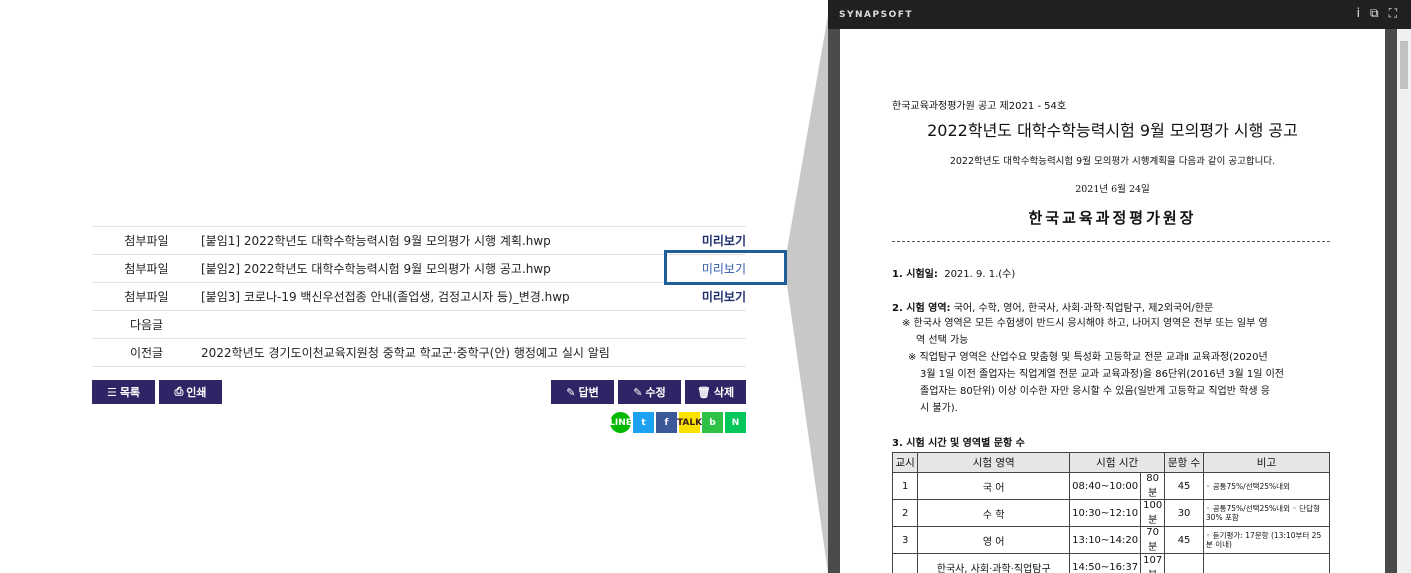  What do you see at coordinates (921, 308) in the screenshot?
I see `section-label: 2. 시험 영역:` at bounding box center [921, 308].